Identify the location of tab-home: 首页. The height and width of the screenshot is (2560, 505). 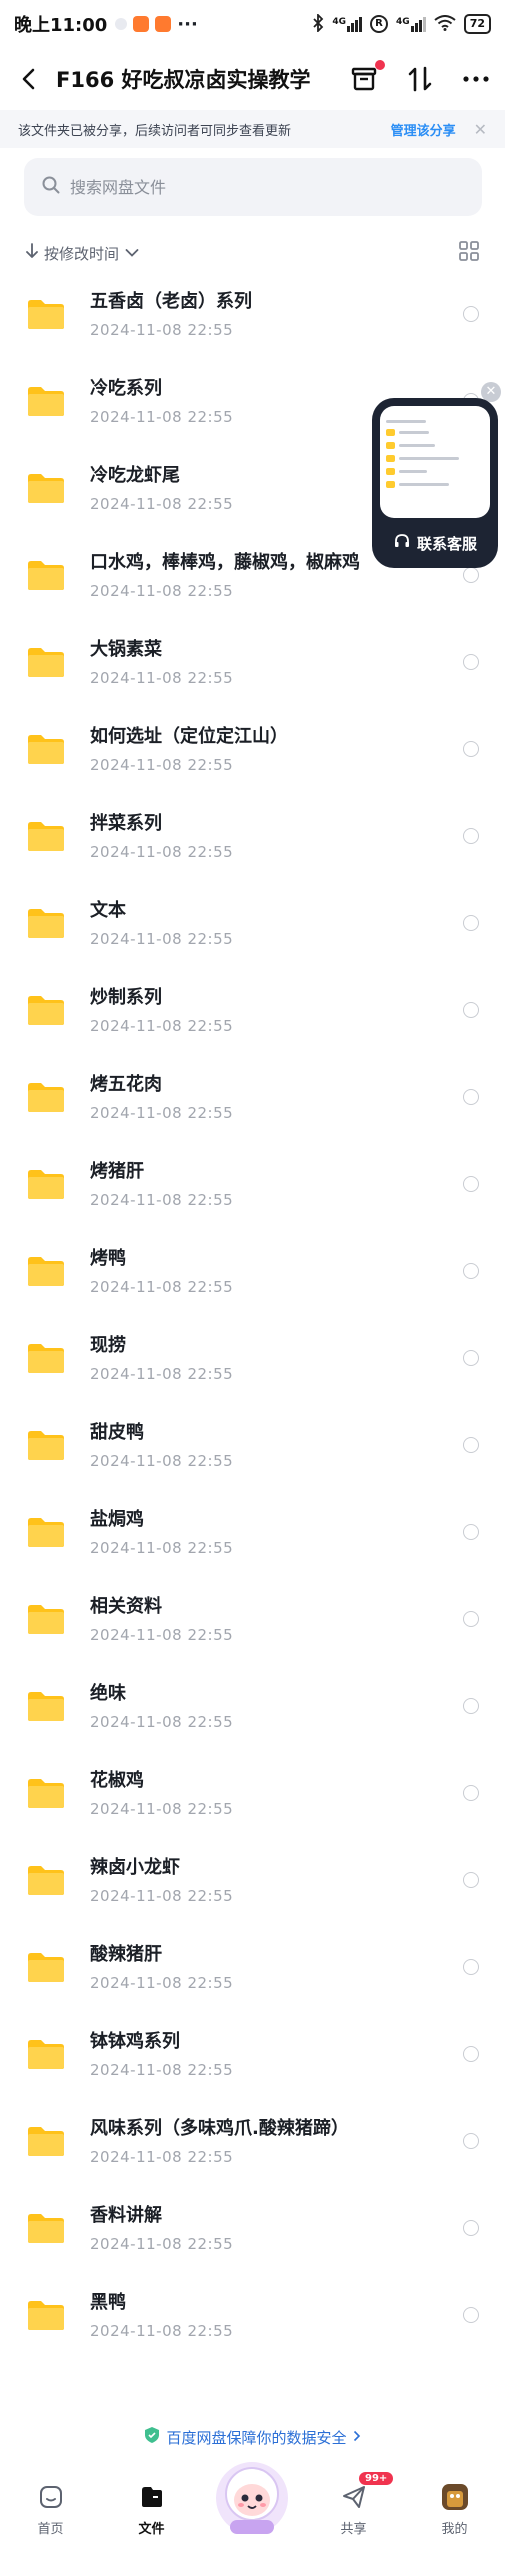
(50, 2511).